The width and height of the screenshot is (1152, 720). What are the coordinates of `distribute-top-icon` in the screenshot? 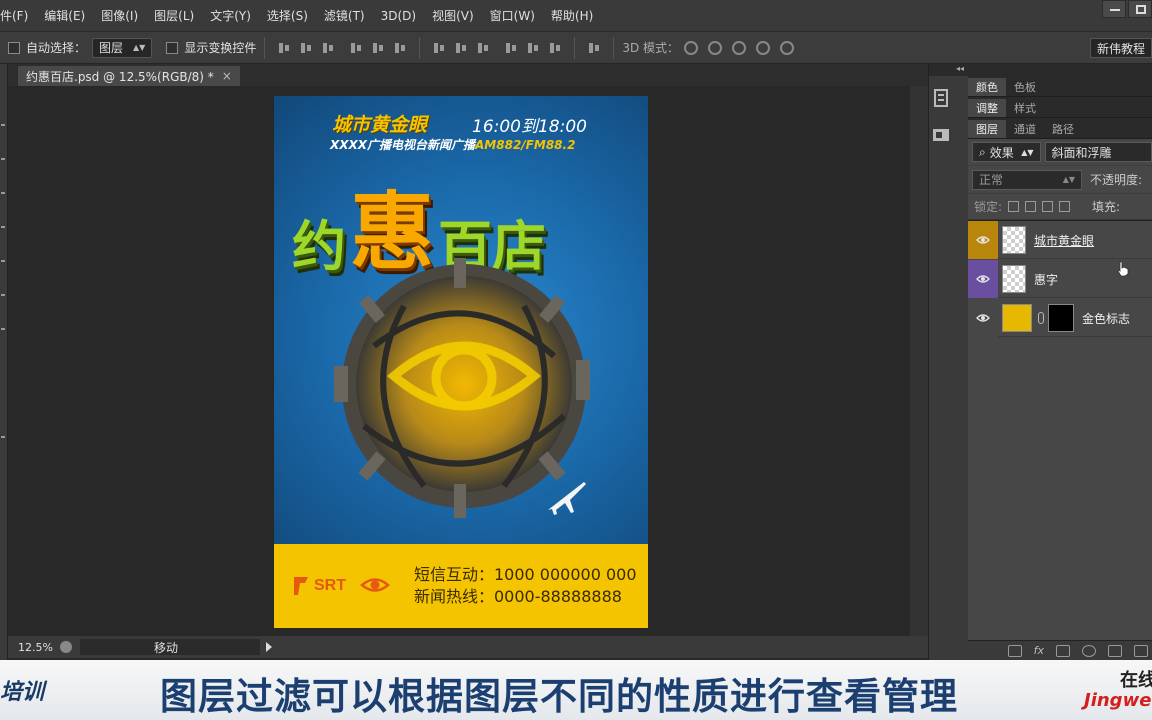 It's located at (439, 48).